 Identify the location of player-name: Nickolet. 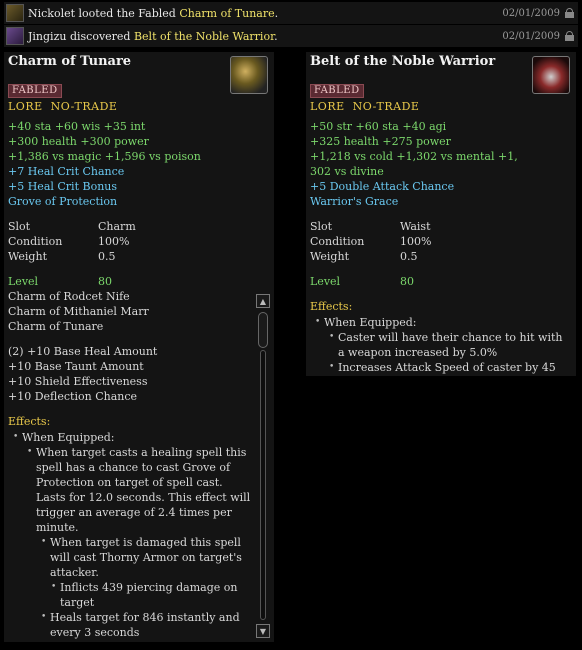
(52, 13).